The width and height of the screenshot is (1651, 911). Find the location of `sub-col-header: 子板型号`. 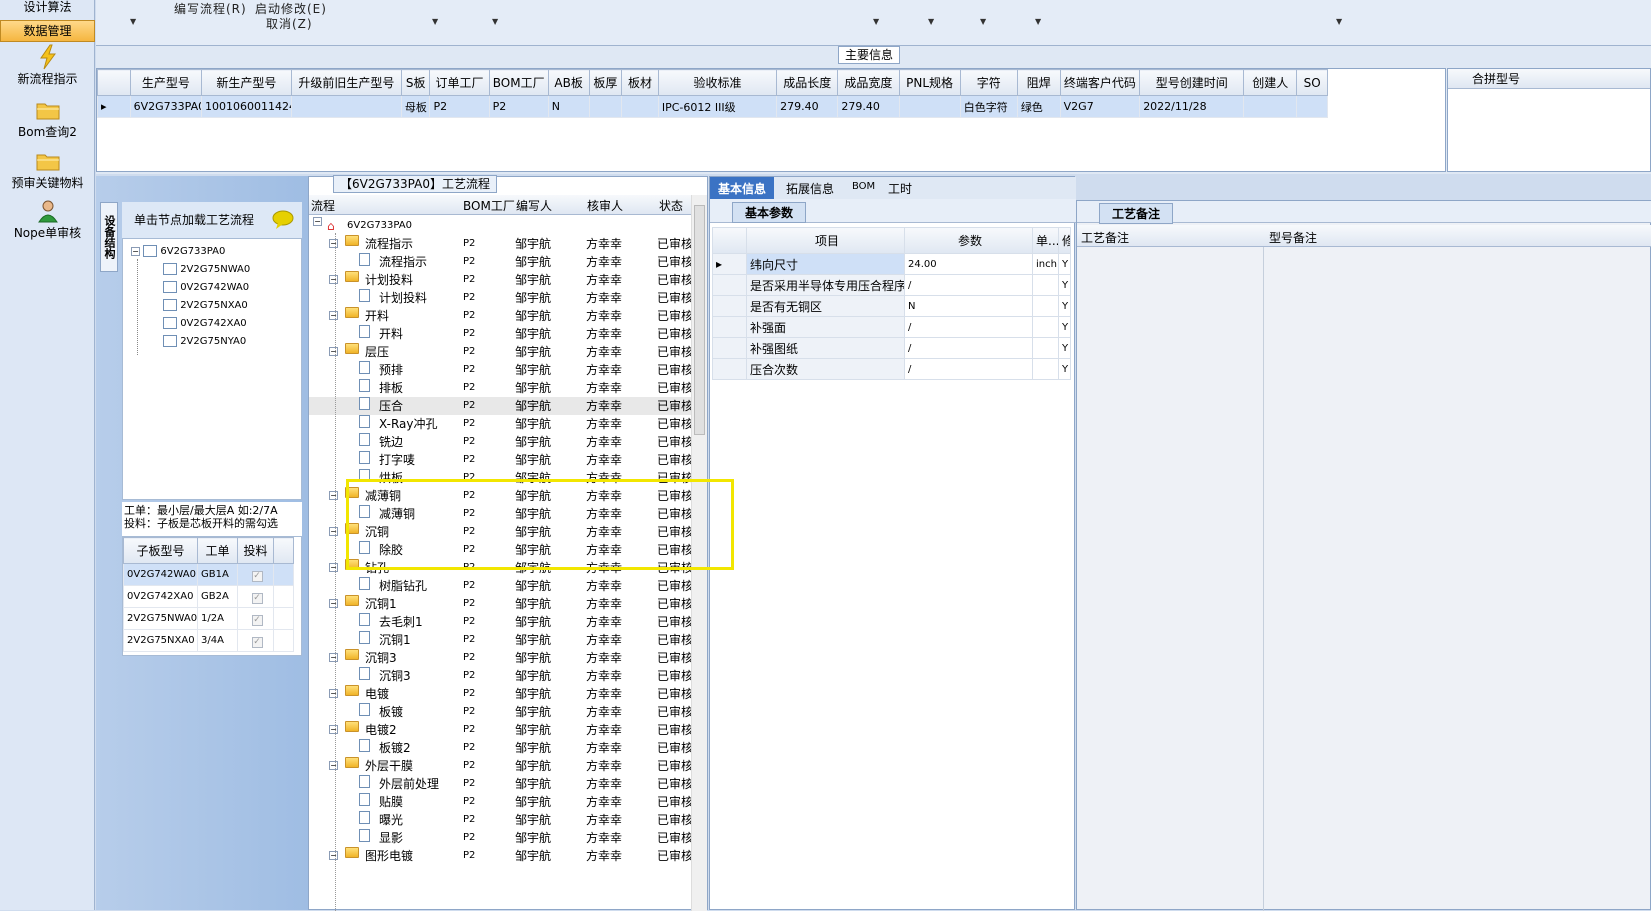

sub-col-header: 子板型号 is located at coordinates (160, 550).